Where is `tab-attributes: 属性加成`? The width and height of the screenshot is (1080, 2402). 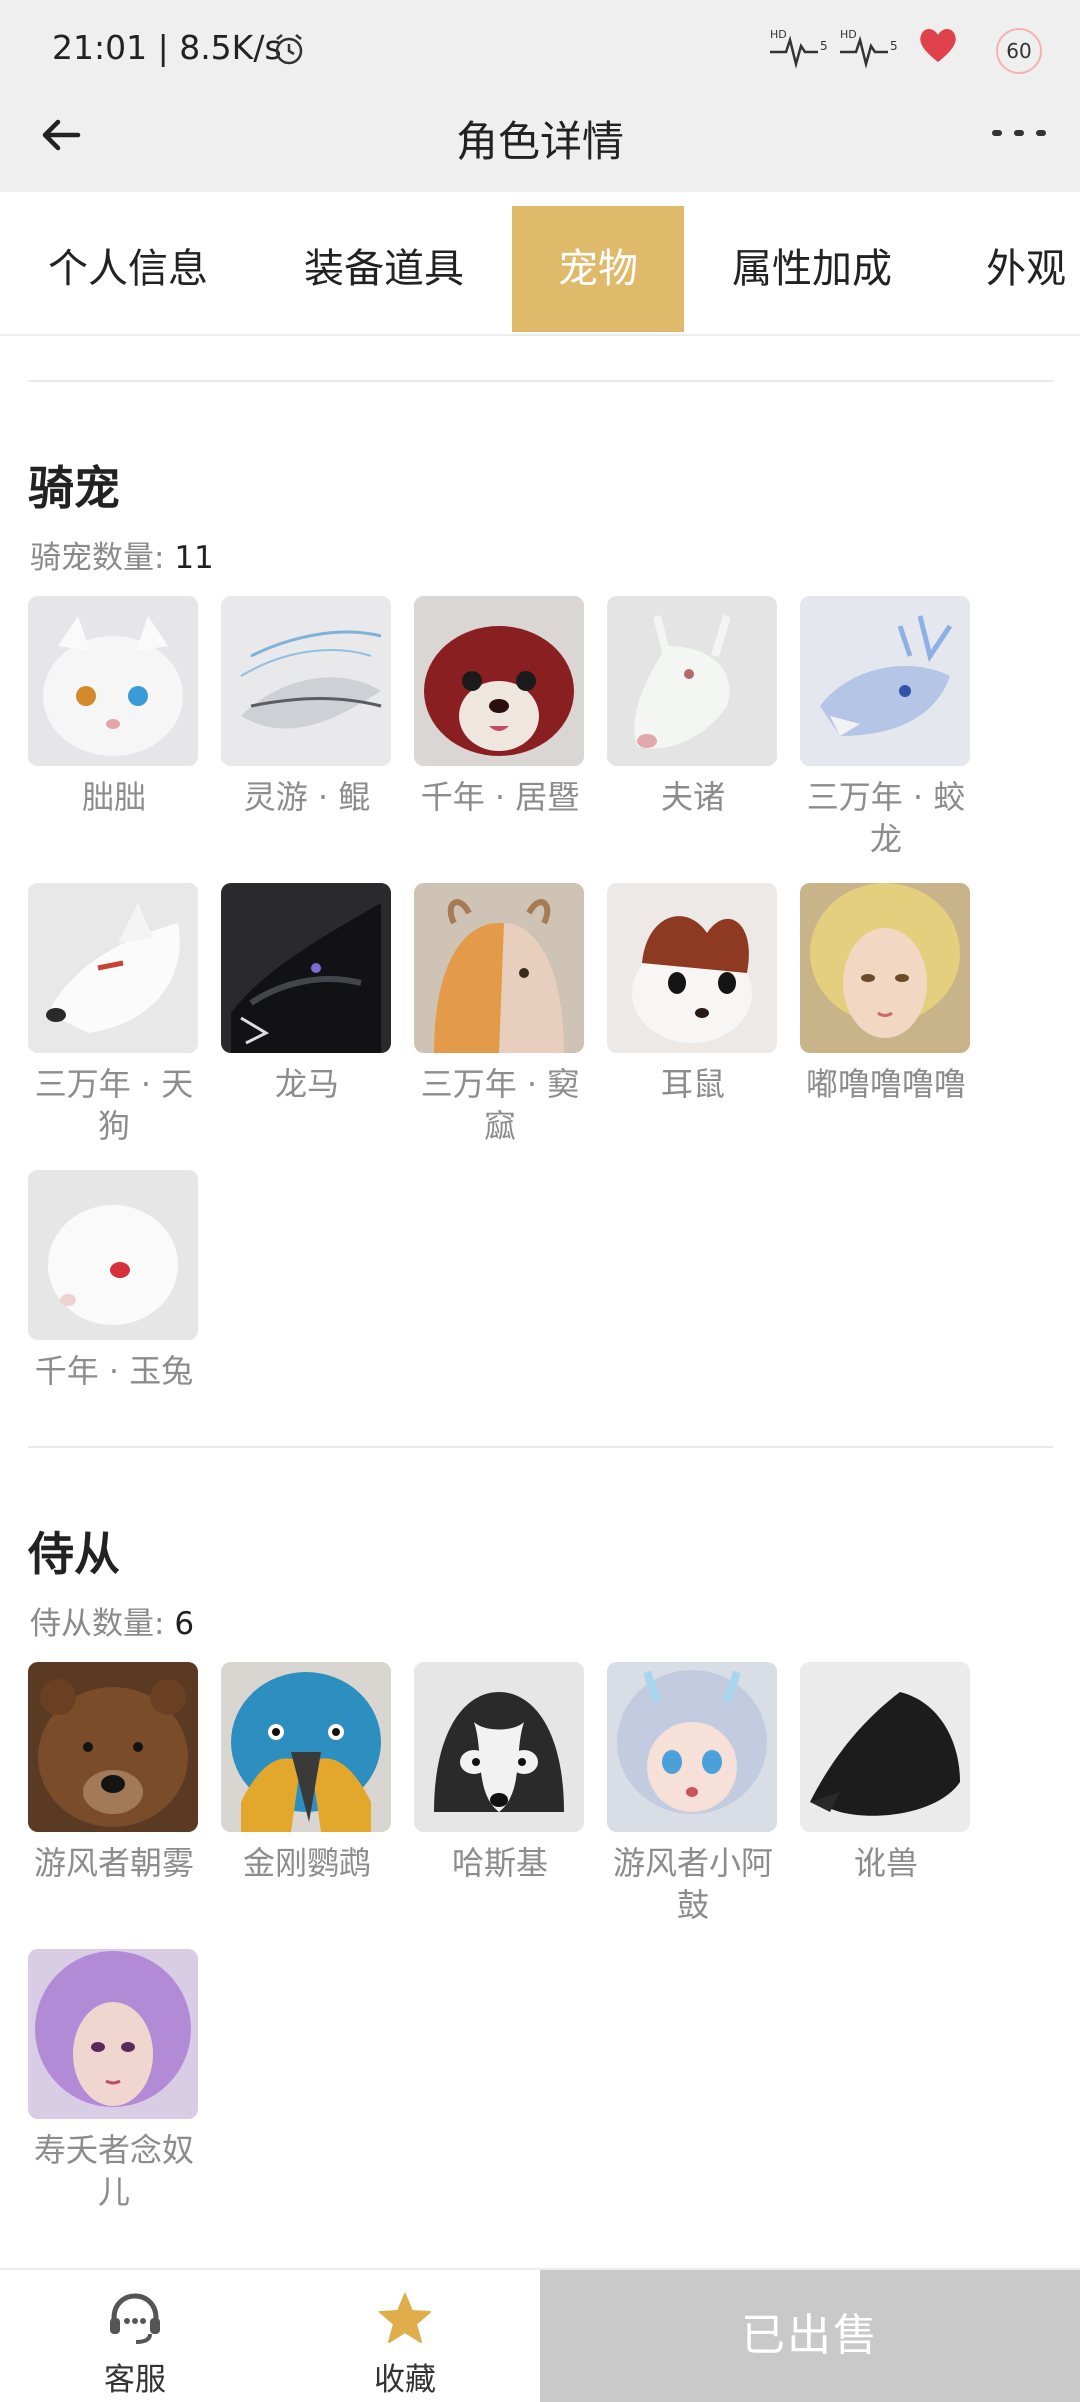
tab-attributes: 属性加成 is located at coordinates (812, 269).